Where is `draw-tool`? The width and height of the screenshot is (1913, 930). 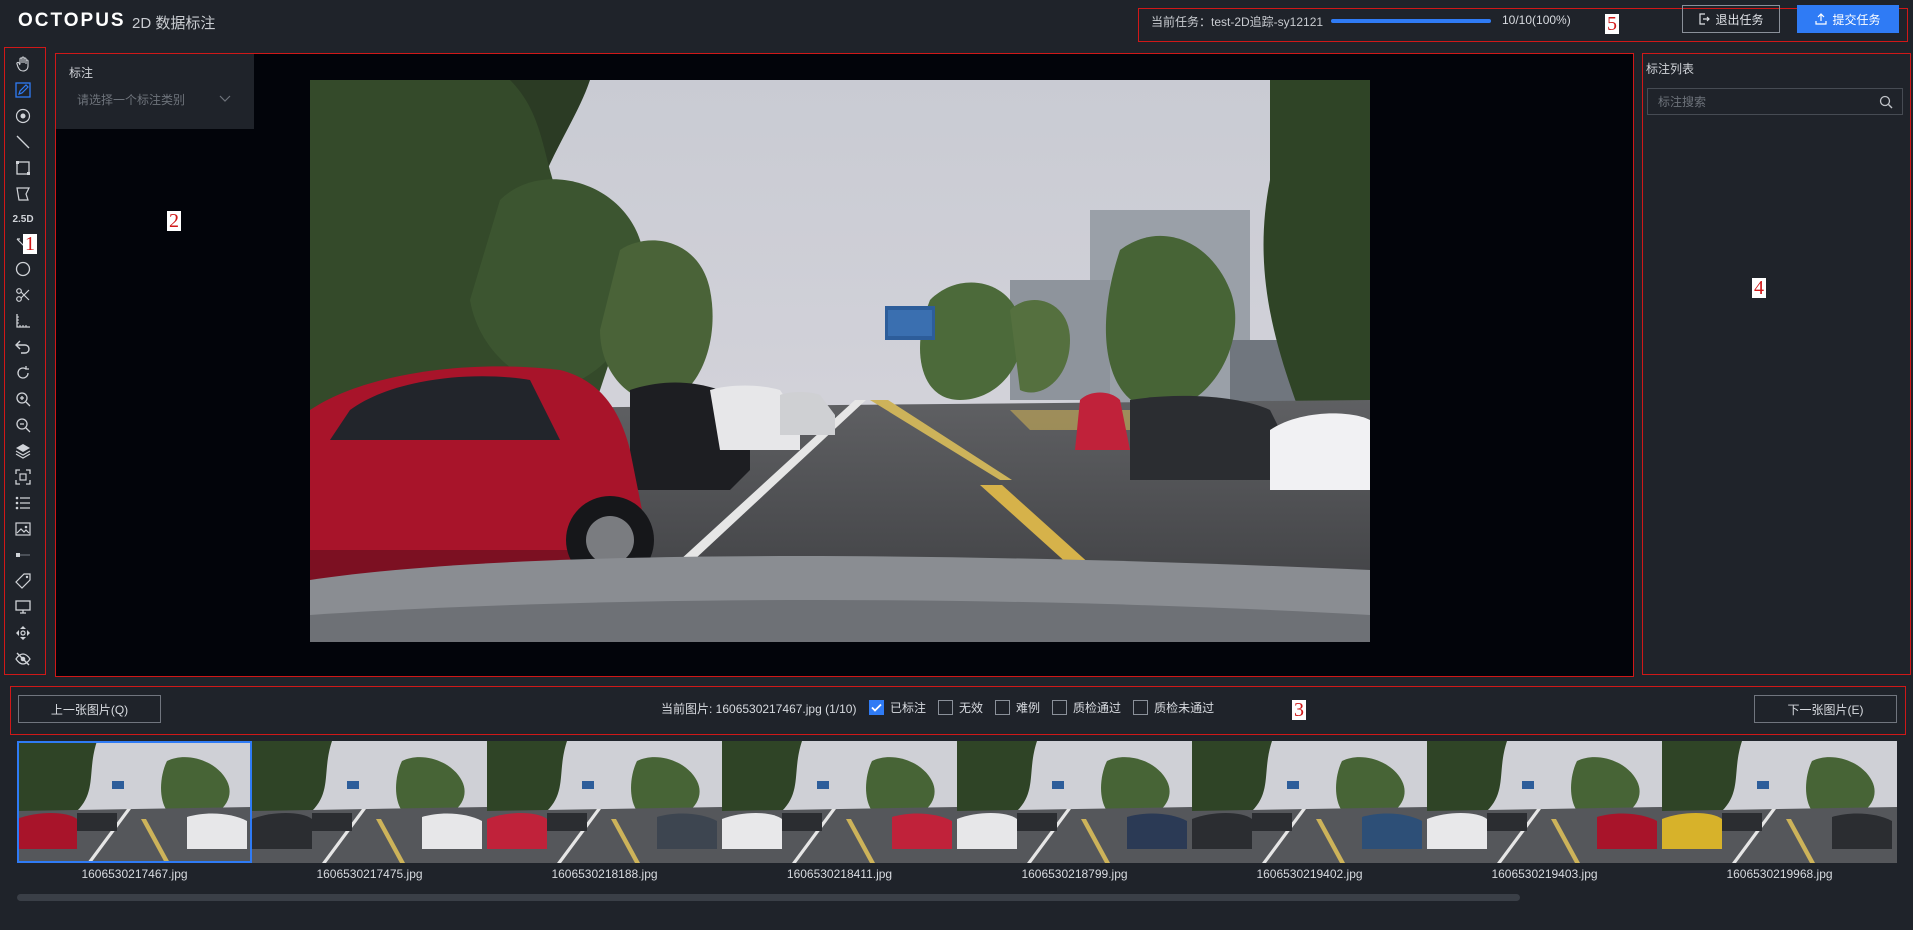 draw-tool is located at coordinates (23, 90).